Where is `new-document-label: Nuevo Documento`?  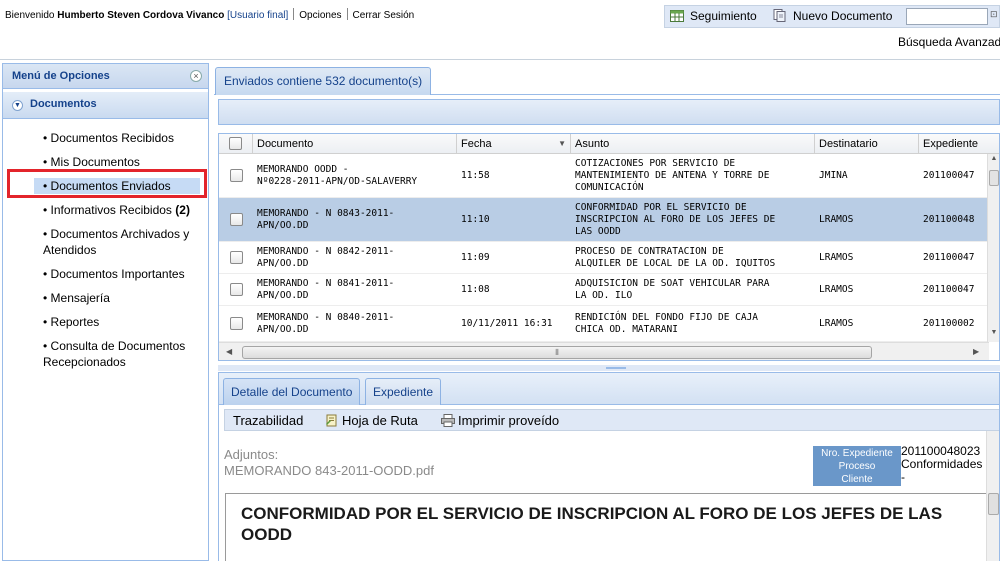
new-document-label: Nuevo Documento is located at coordinates (843, 16).